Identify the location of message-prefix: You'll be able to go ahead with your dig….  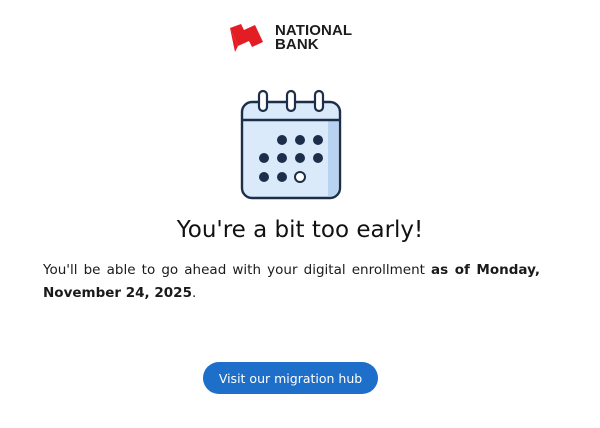
(237, 270).